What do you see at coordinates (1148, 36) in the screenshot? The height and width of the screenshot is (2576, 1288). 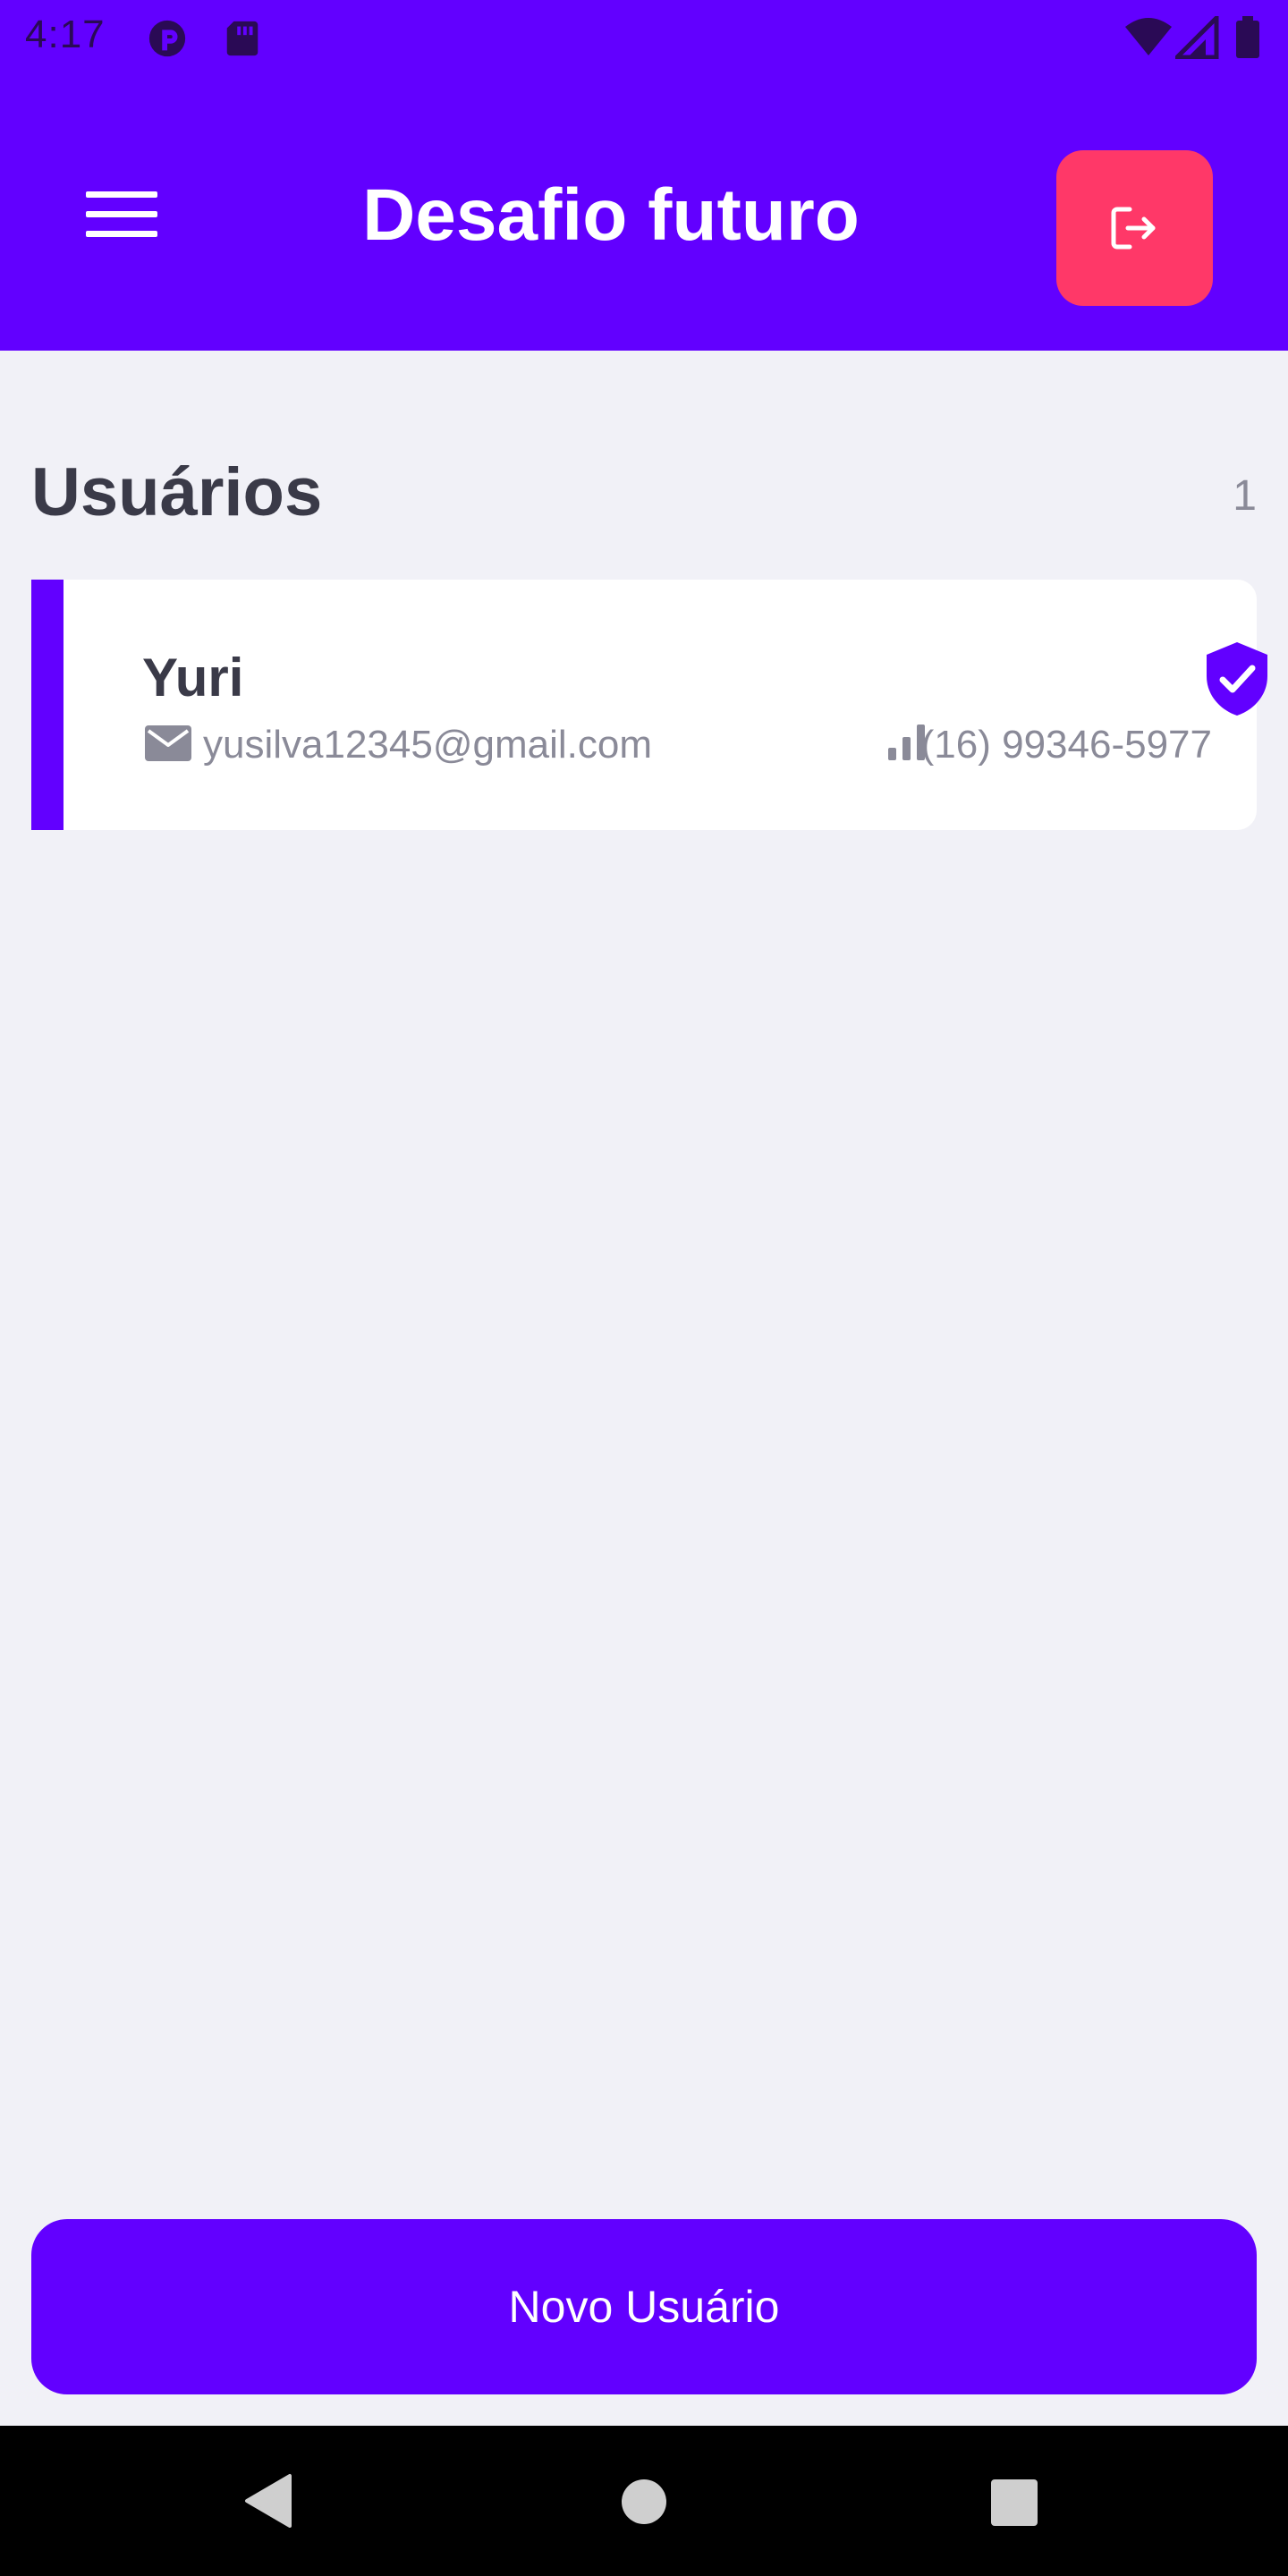 I see `wifi-icon` at bounding box center [1148, 36].